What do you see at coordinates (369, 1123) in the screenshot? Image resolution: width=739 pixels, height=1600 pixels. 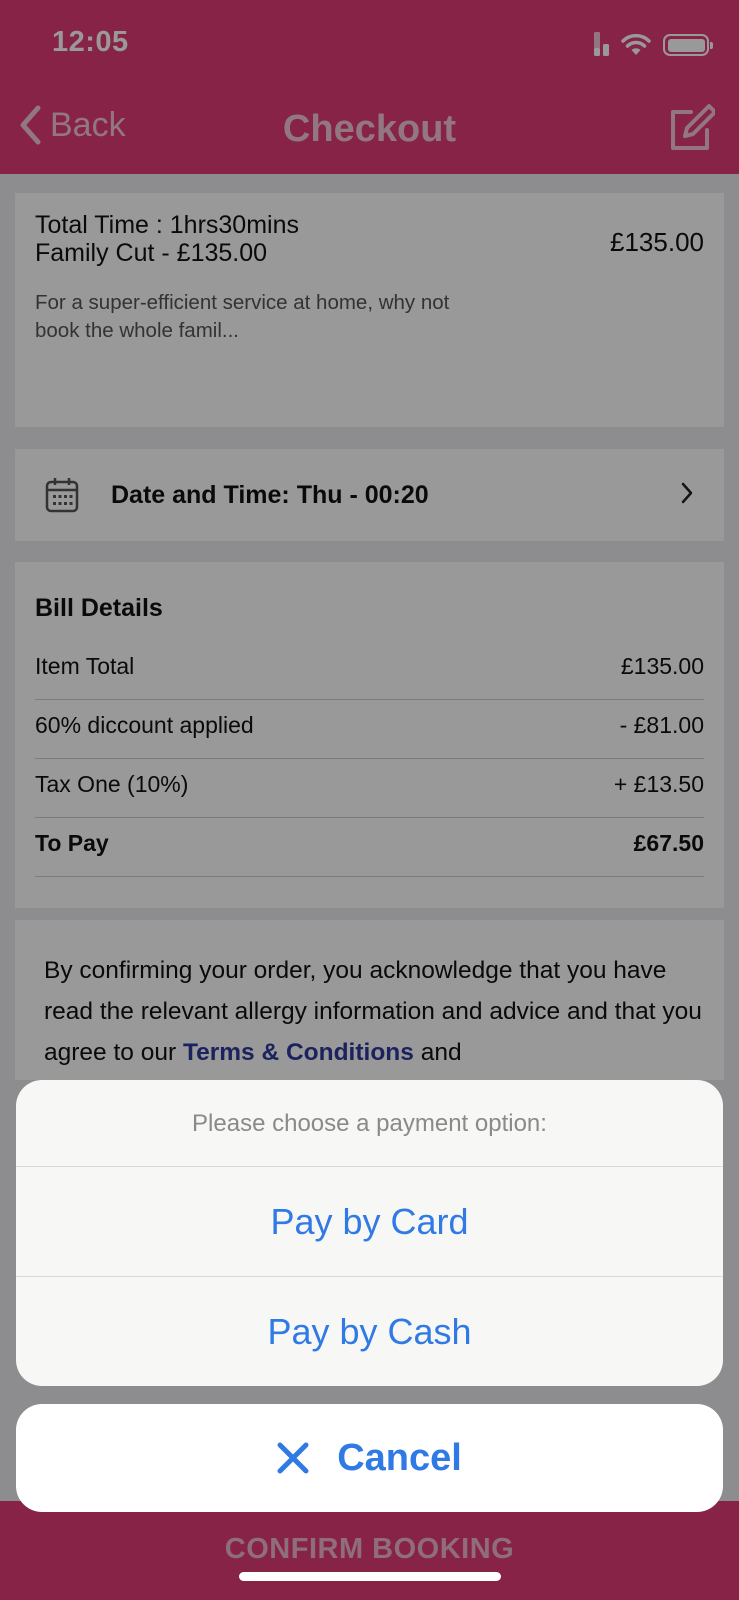 I see `action-sheet-title: Please choose a payment option:` at bounding box center [369, 1123].